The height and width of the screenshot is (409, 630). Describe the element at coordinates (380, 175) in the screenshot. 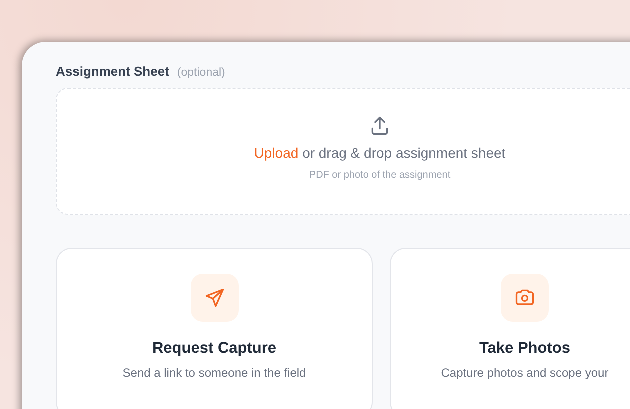

I see `file-type-note: PDF or photo of the assignment` at that location.